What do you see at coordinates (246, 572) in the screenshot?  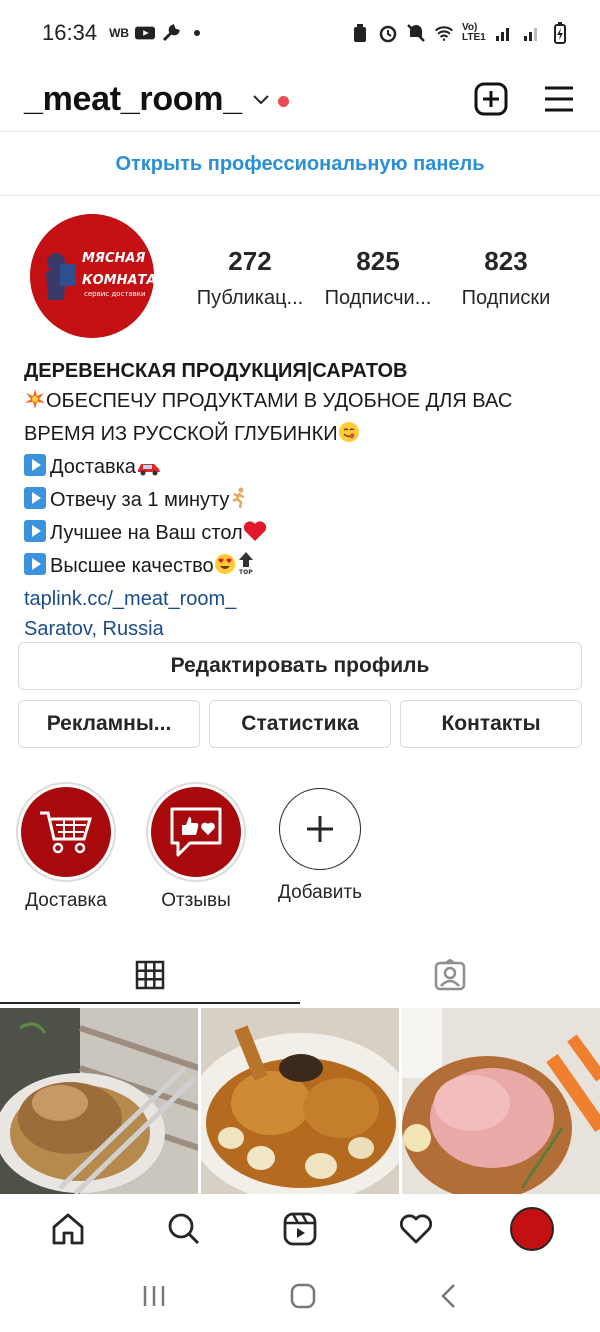 I see `svg-text: TOP` at bounding box center [246, 572].